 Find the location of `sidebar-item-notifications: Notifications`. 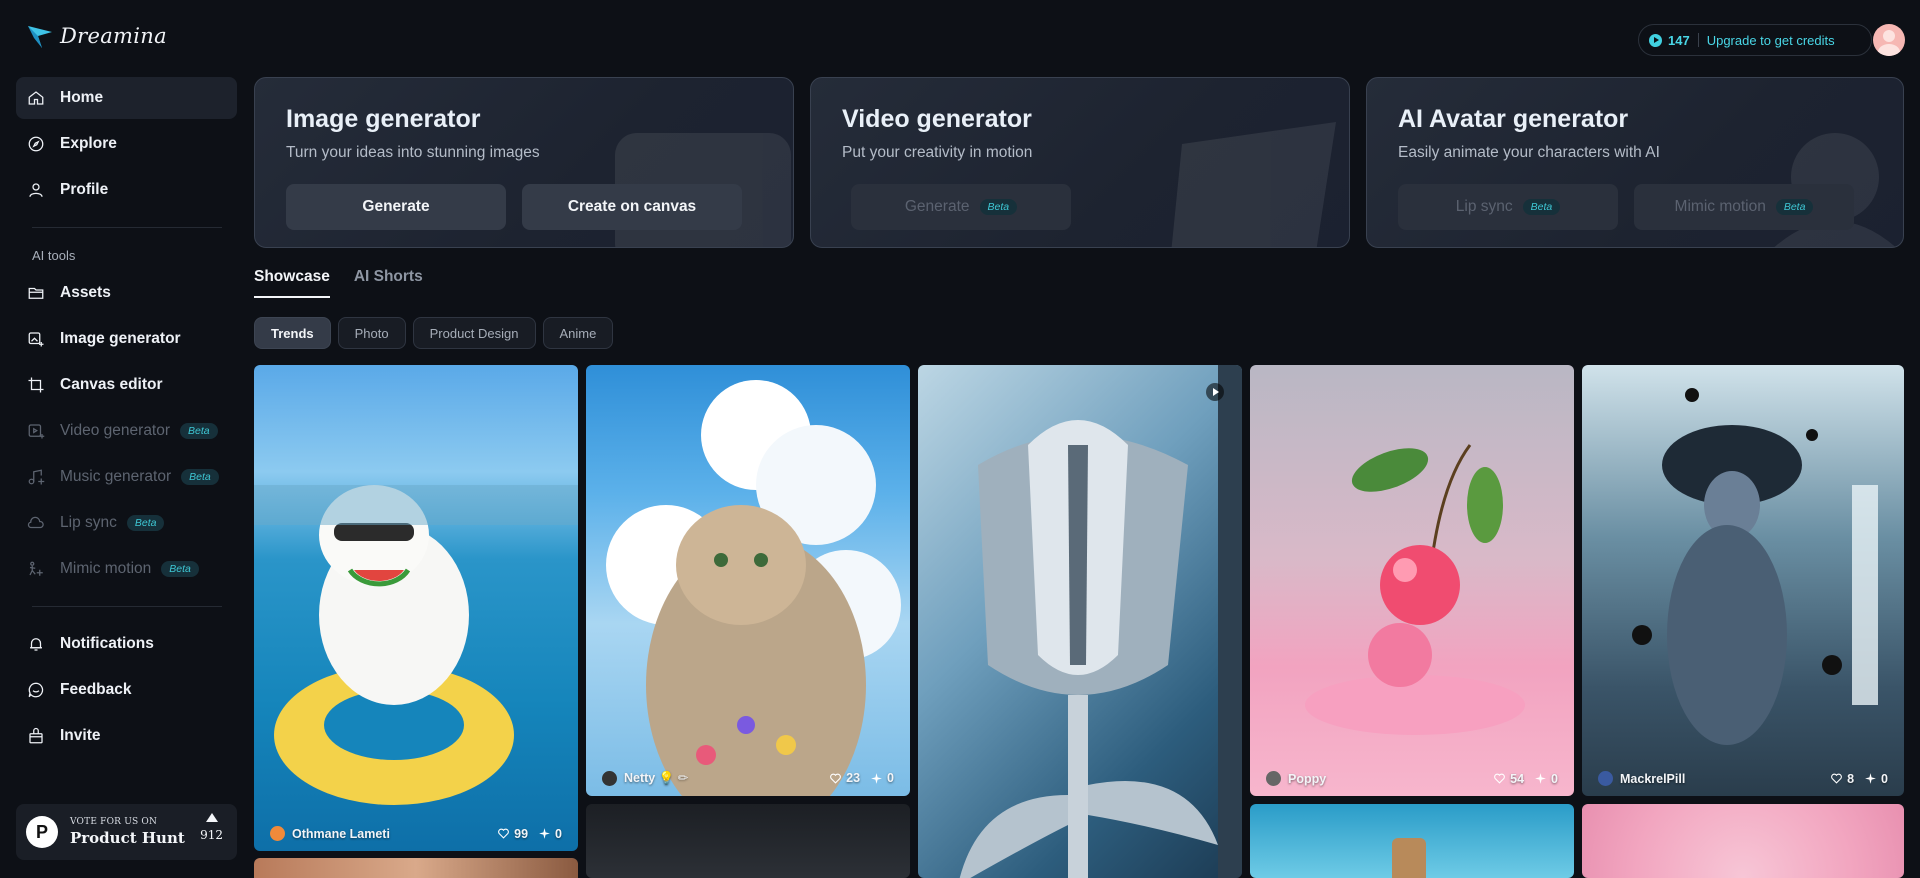

sidebar-item-notifications: Notifications is located at coordinates (126, 644).